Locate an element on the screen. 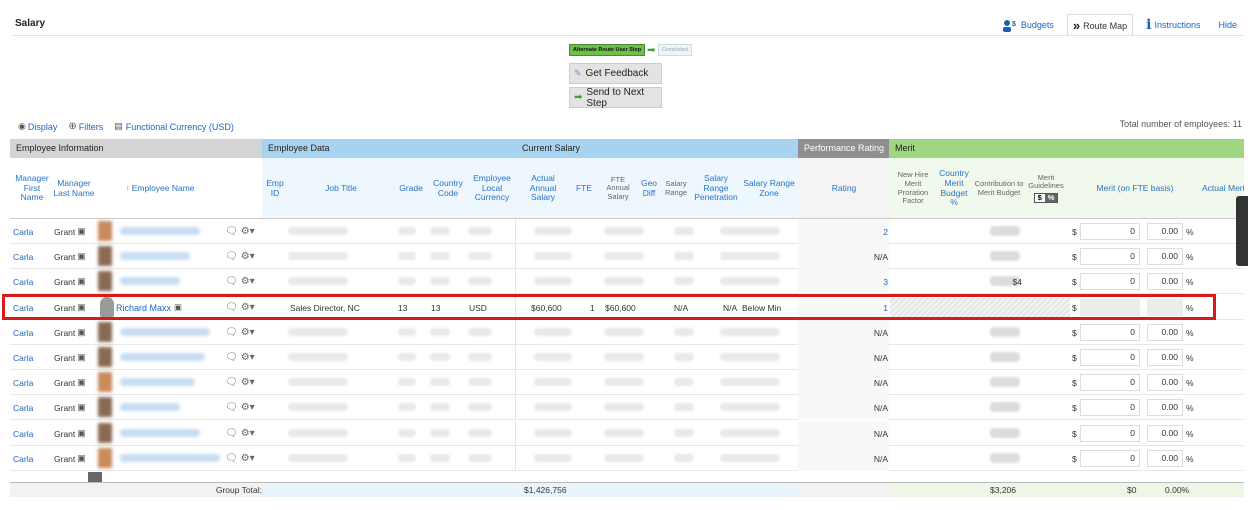 This screenshot has height=510, width=1256. col-salary-range: Salary Range is located at coordinates (676, 188).